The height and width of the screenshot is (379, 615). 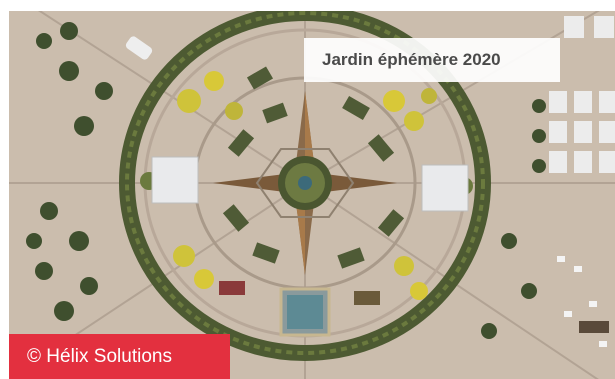 I want to click on caption-title: Jardin éphémère 2020, so click(x=432, y=60).